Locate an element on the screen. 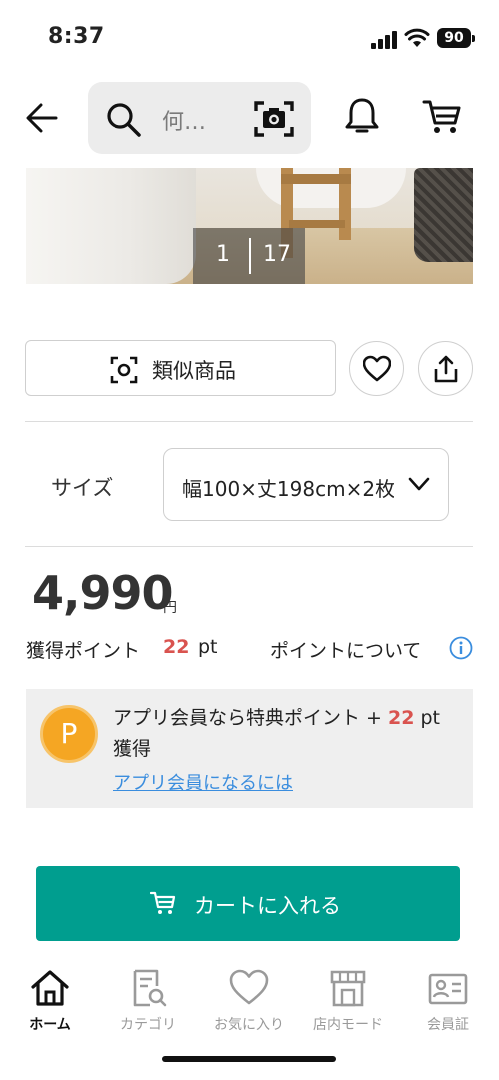 This screenshot has height=1080, width=499. share-icon is located at coordinates (446, 369).